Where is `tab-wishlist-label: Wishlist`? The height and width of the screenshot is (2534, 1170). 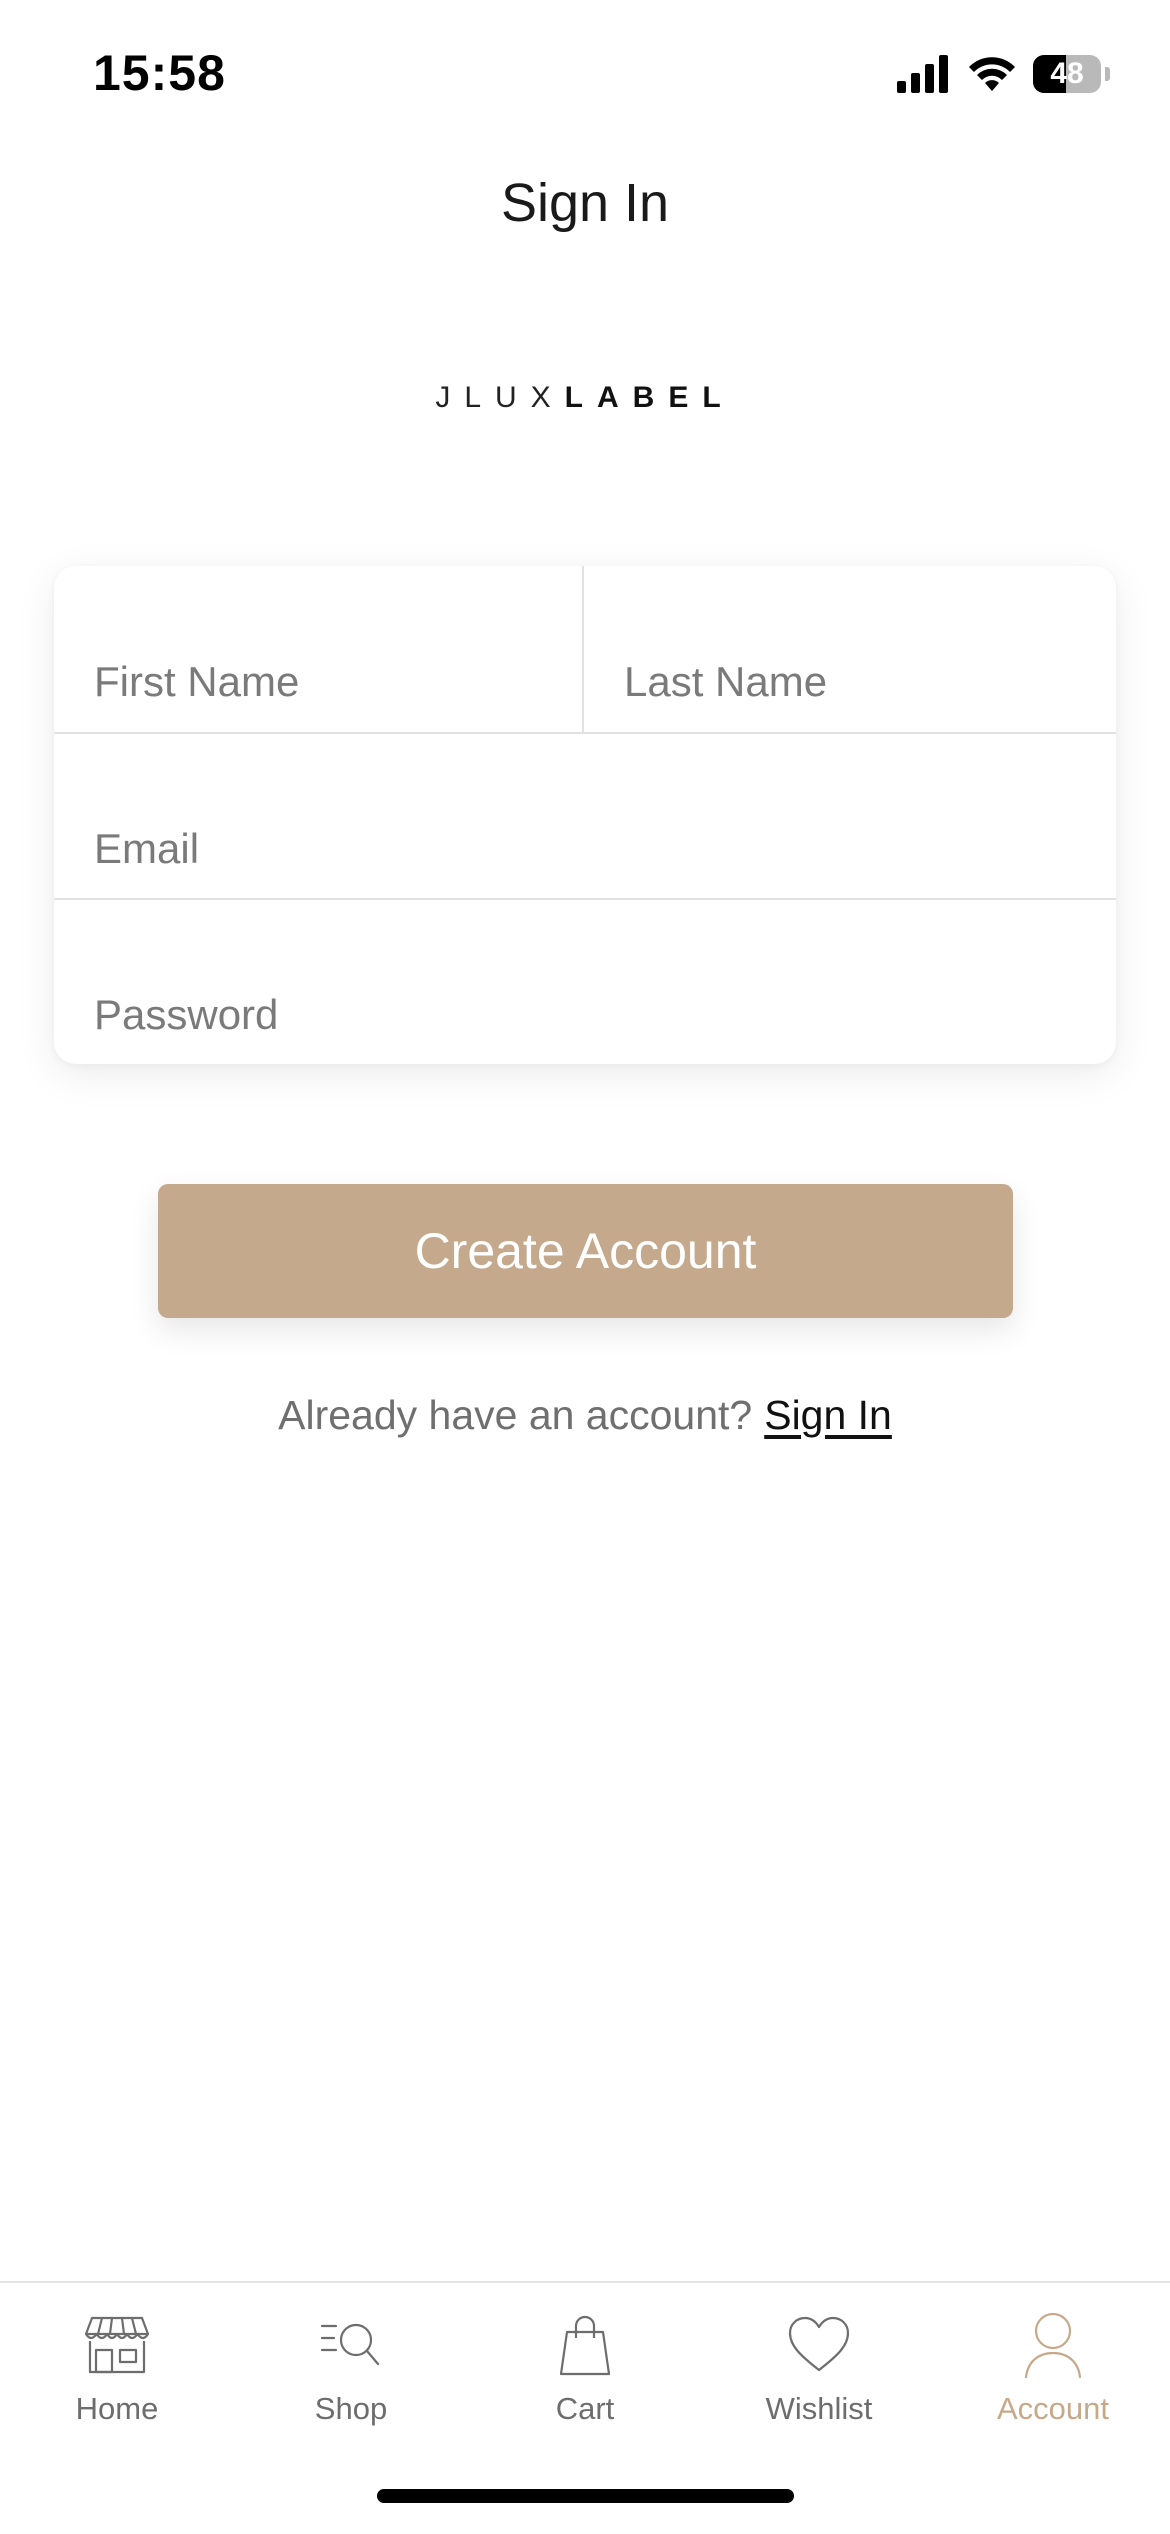
tab-wishlist-label: Wishlist is located at coordinates (819, 2408).